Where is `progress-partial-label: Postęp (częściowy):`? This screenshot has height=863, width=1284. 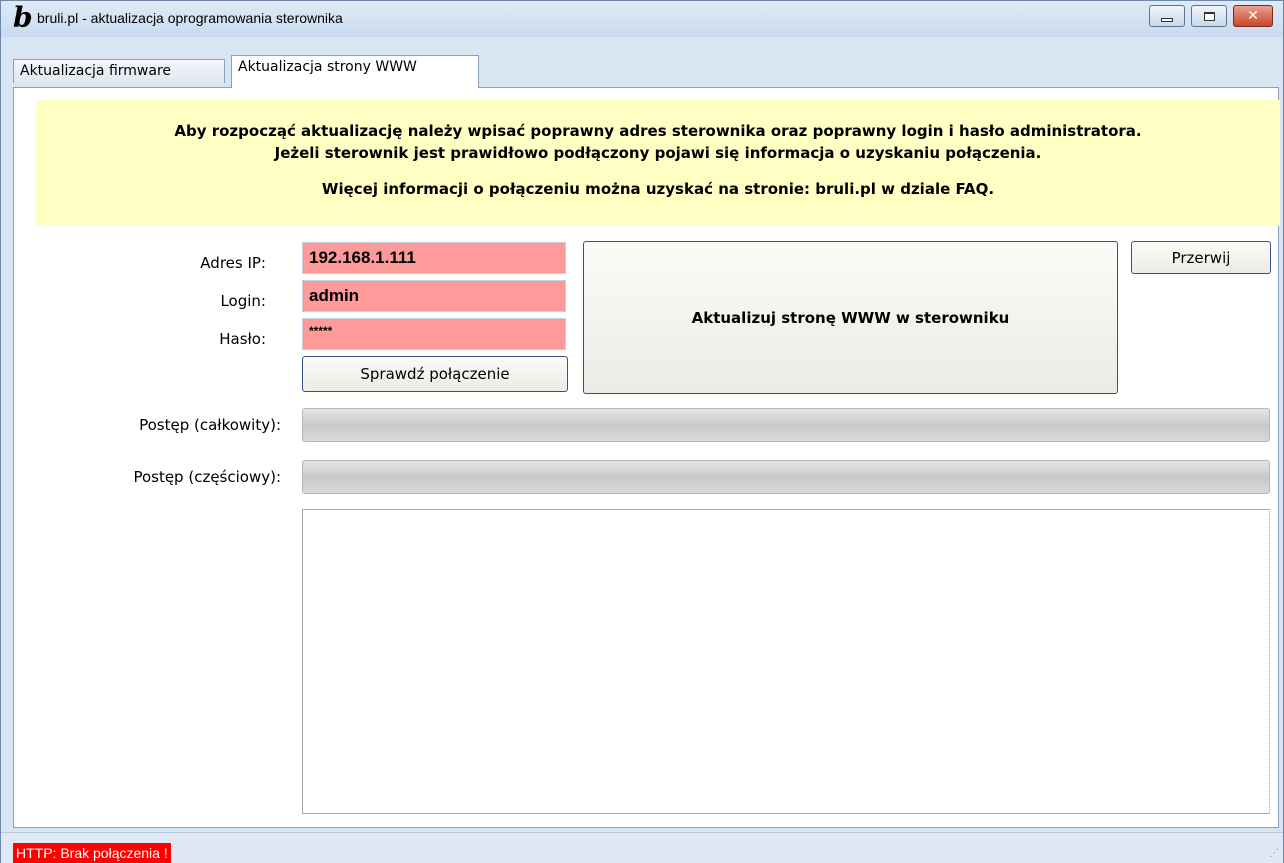
progress-partial-label: Postęp (częściowy): is located at coordinates (207, 477).